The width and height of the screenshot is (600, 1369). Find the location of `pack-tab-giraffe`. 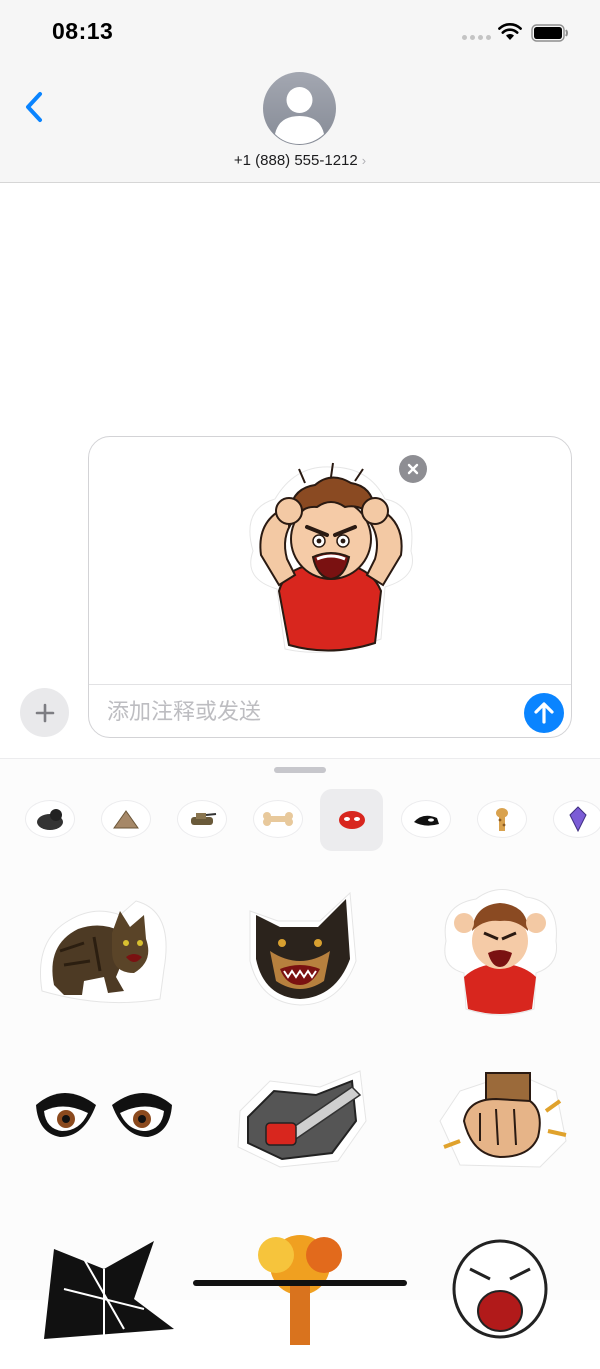

pack-tab-giraffe is located at coordinates (502, 819).